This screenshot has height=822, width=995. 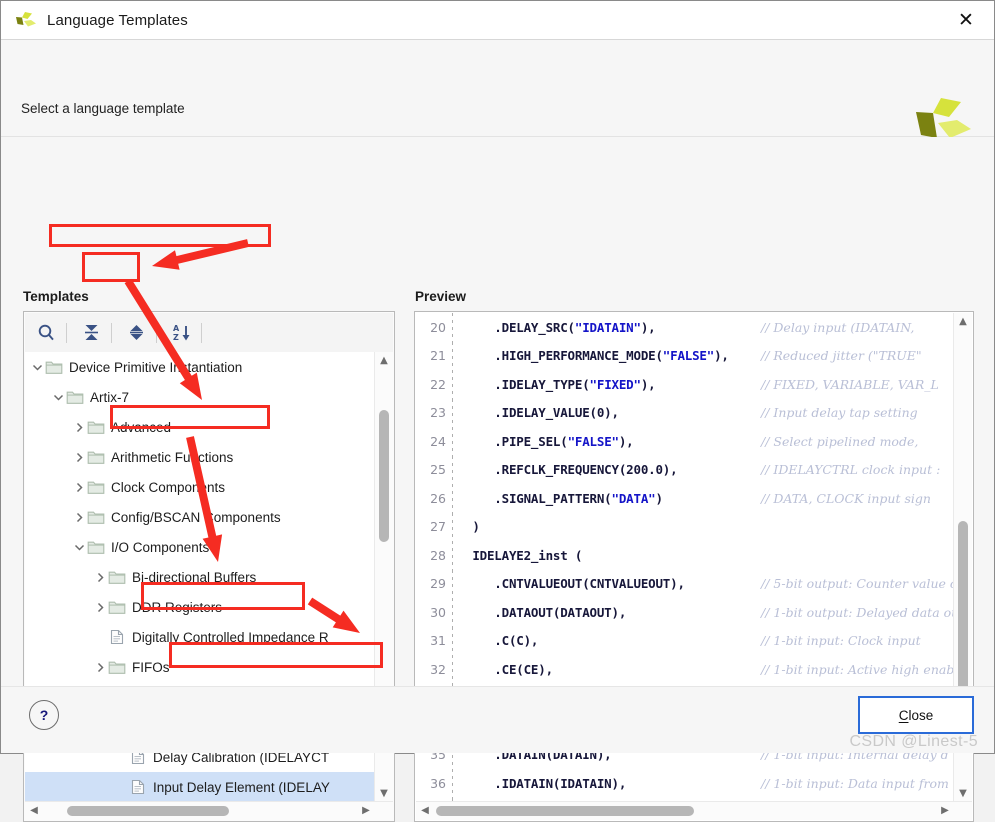 What do you see at coordinates (840, 441) in the screenshot?
I see `code-comment: // Select pipelined mode,` at bounding box center [840, 441].